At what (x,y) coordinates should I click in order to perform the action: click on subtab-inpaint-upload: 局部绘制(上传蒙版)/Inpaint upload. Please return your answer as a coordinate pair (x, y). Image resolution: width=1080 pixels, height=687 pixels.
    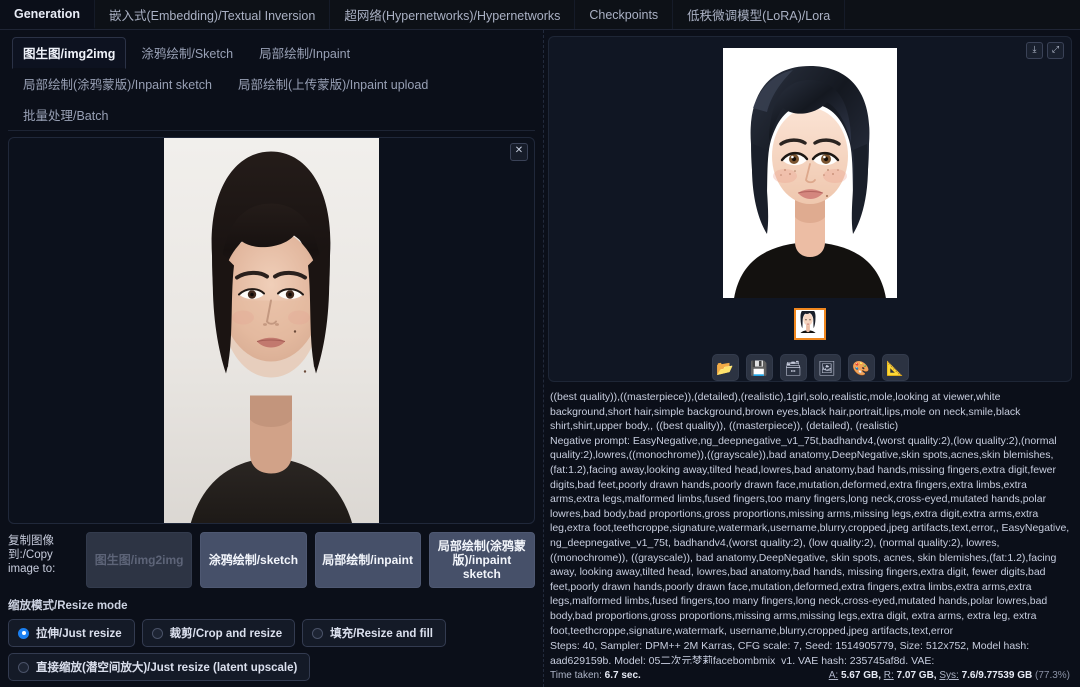
    Looking at the image, I should click on (333, 84).